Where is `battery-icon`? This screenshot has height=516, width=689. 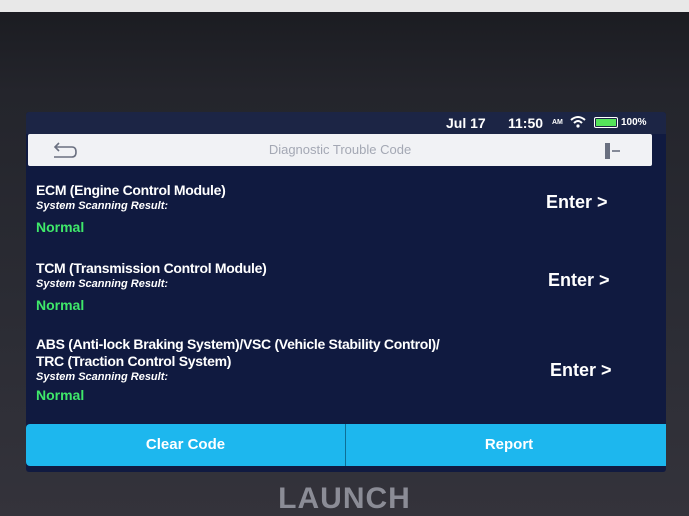 battery-icon is located at coordinates (606, 122).